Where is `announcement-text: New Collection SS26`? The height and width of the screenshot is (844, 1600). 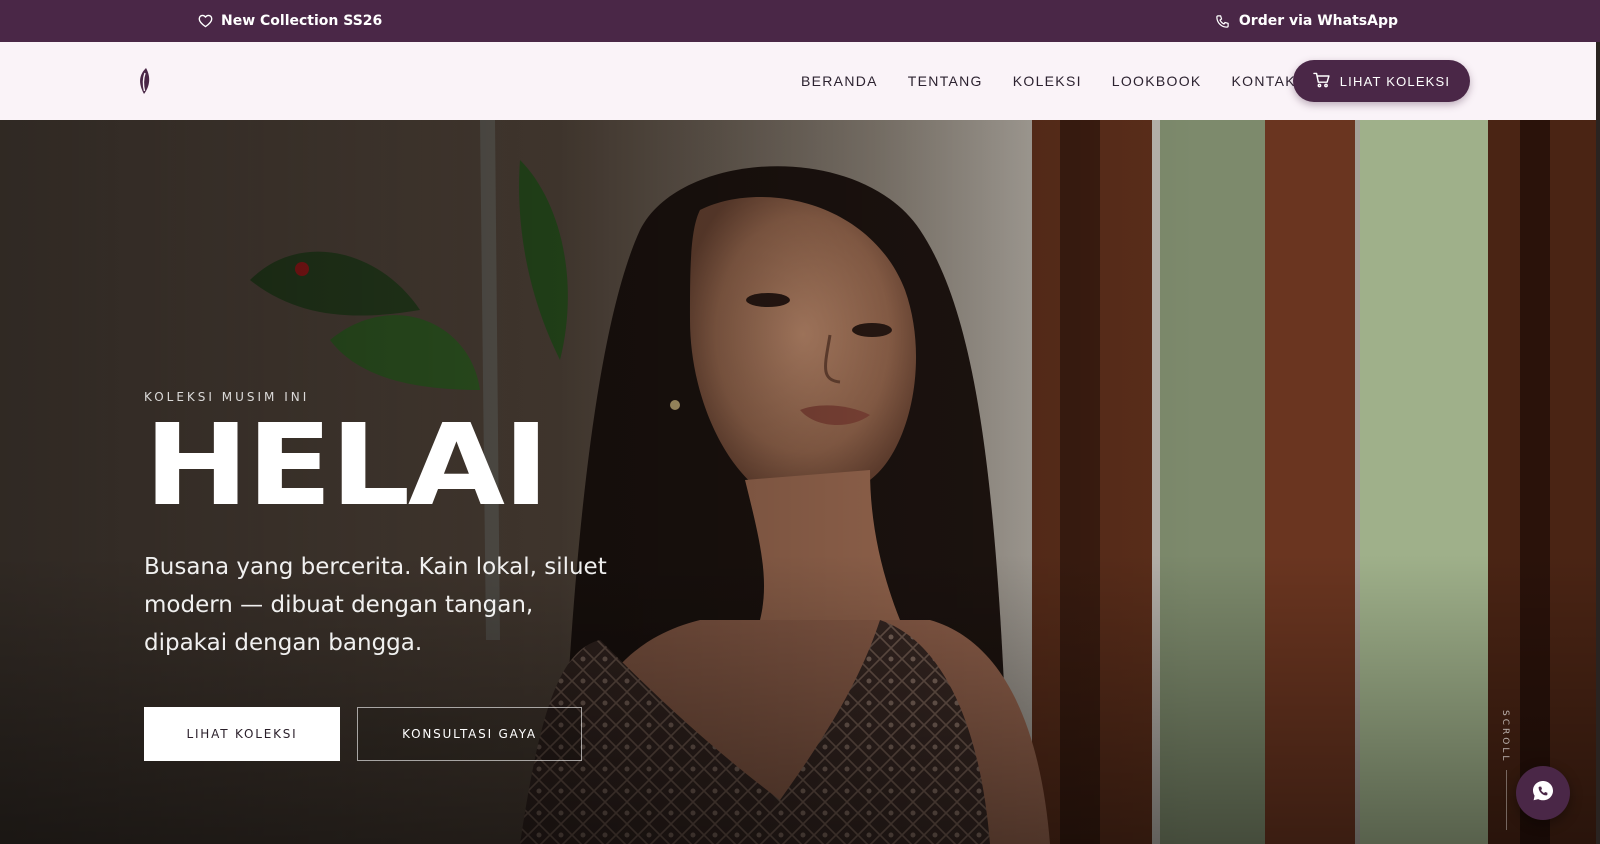
announcement-text: New Collection SS26 is located at coordinates (302, 21).